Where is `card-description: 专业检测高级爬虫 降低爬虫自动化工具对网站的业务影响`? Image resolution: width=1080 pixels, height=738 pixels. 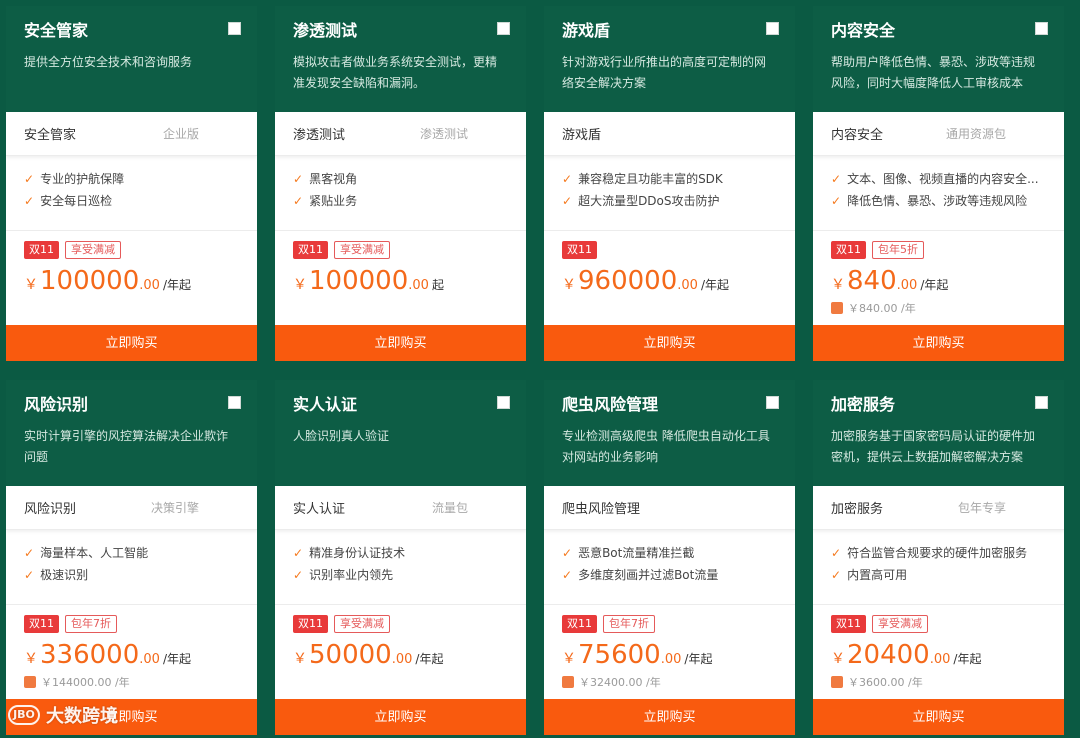 card-description: 专业检测高级爬虫 降低爬虫自动化工具对网站的业务影响 is located at coordinates (666, 446).